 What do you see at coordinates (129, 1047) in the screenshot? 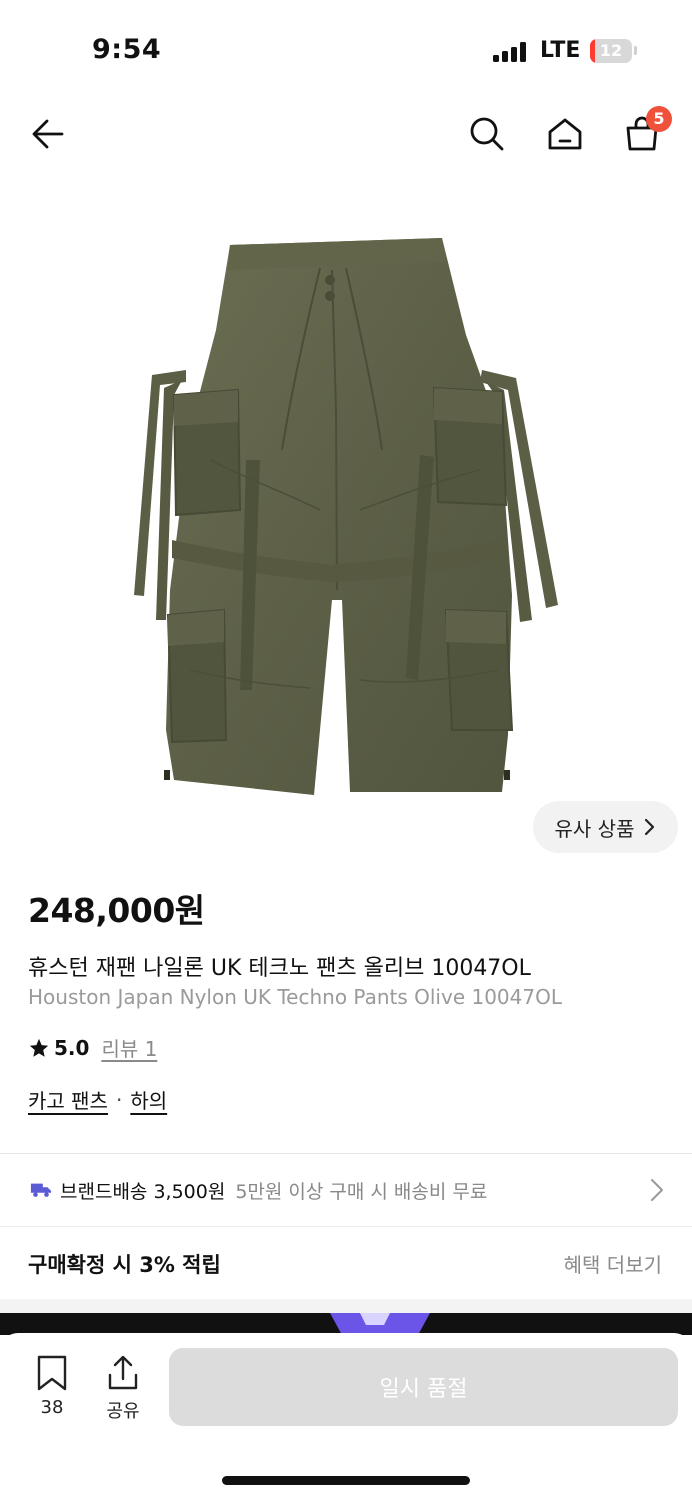
I see `review-count-link: 리뷰 1` at bounding box center [129, 1047].